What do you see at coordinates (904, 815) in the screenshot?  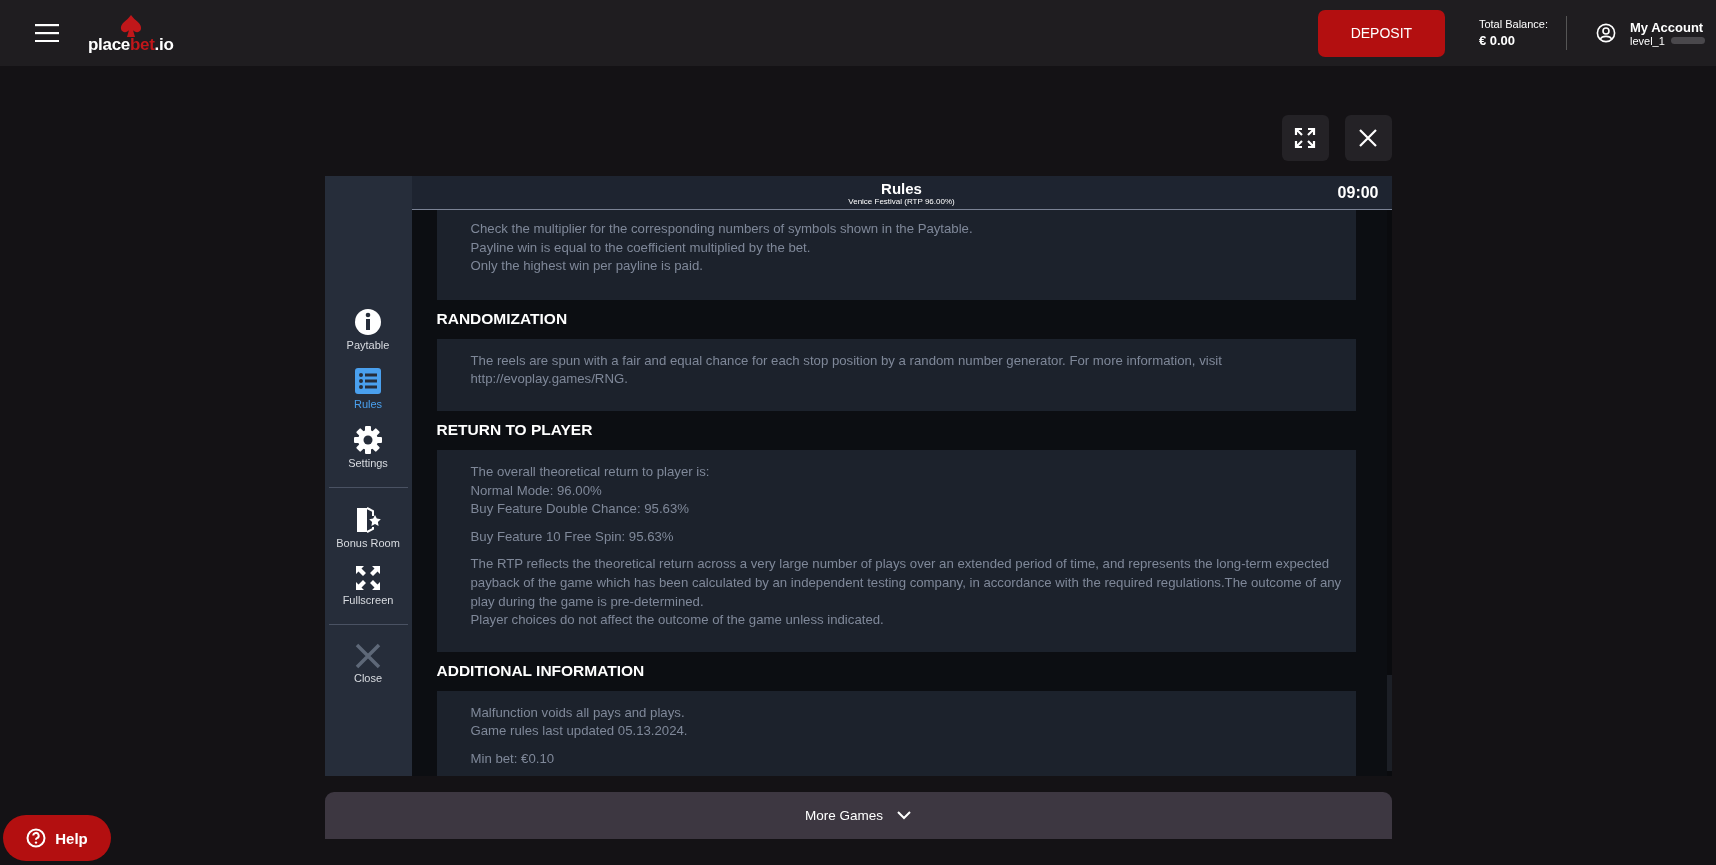 I see `chevron-down-icon` at bounding box center [904, 815].